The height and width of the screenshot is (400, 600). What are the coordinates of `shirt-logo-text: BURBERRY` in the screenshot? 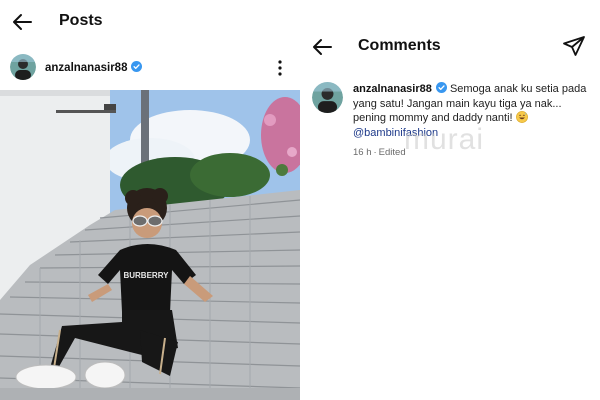 It's located at (146, 275).